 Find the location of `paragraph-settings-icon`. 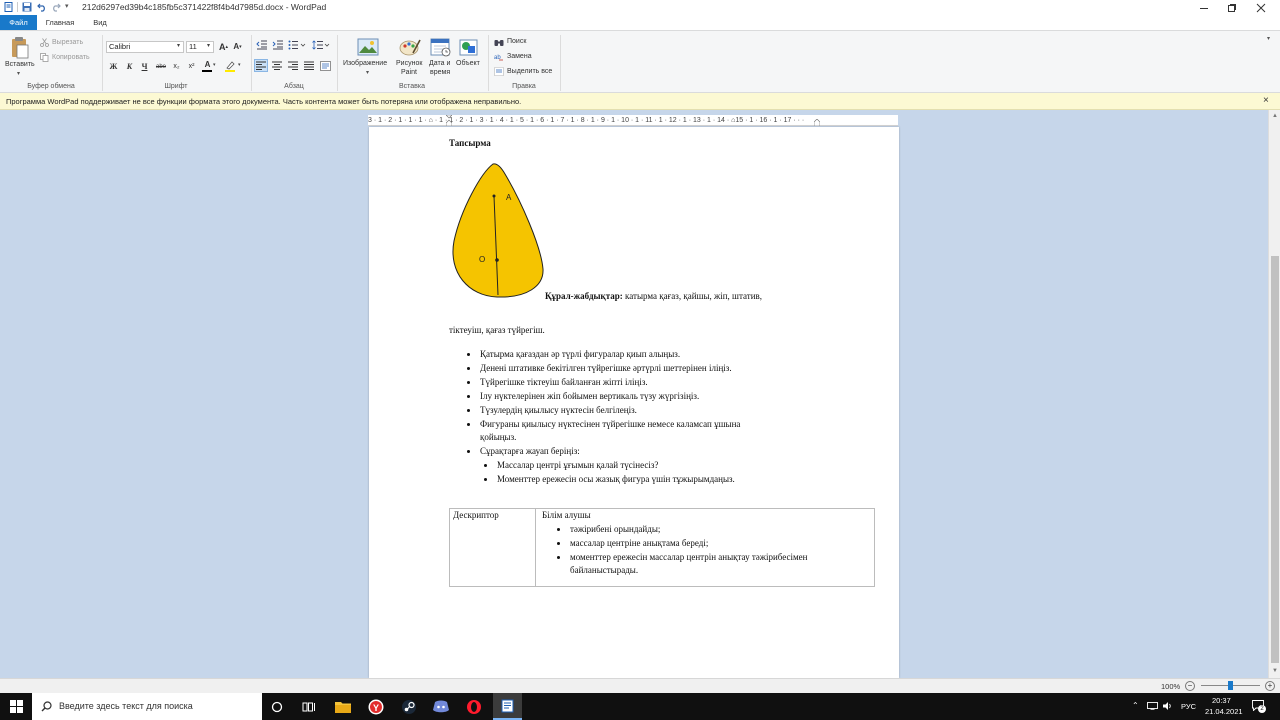

paragraph-settings-icon is located at coordinates (325, 66).